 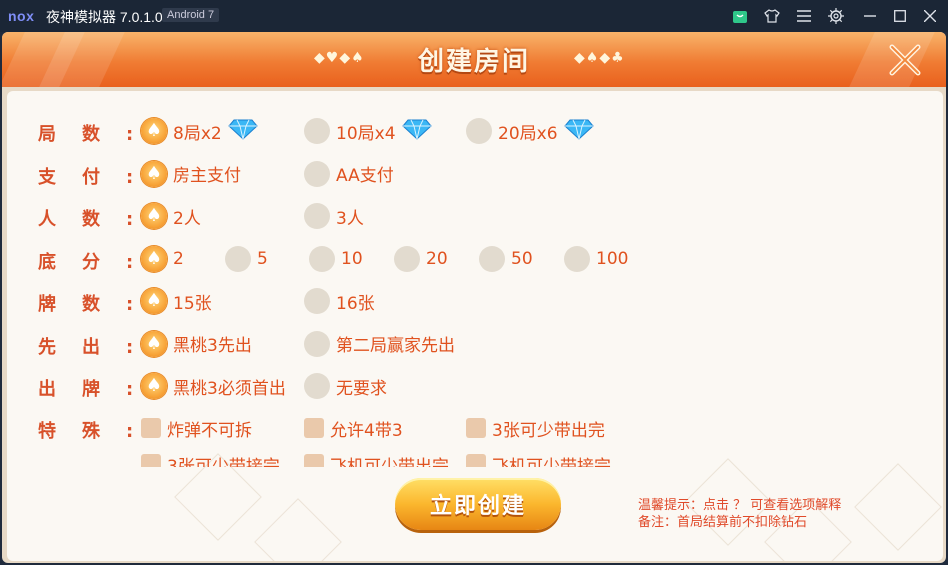 What do you see at coordinates (475, 344) in the screenshot?
I see `option-row: 先出:黑桃3先出第二局赢家先出` at bounding box center [475, 344].